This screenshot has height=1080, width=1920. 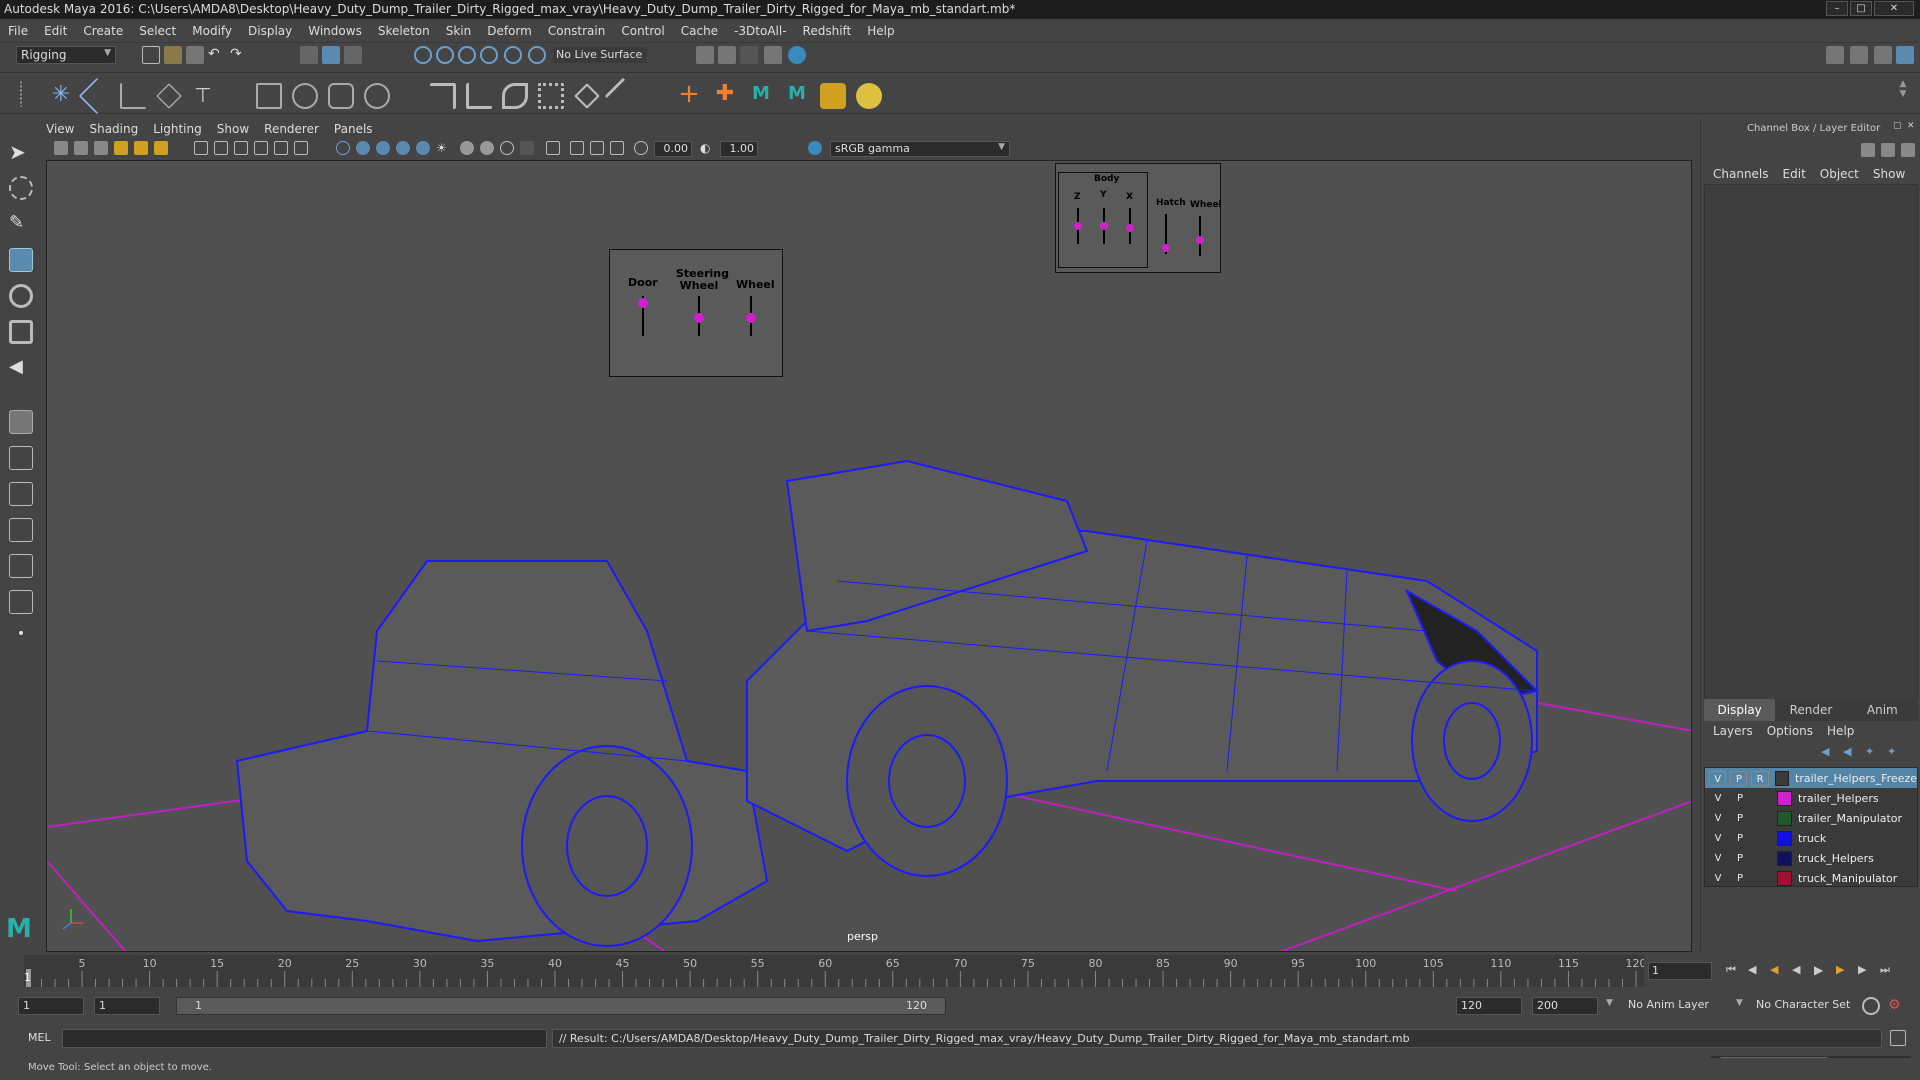 What do you see at coordinates (201, 148) in the screenshot?
I see `grid-toggle-icon` at bounding box center [201, 148].